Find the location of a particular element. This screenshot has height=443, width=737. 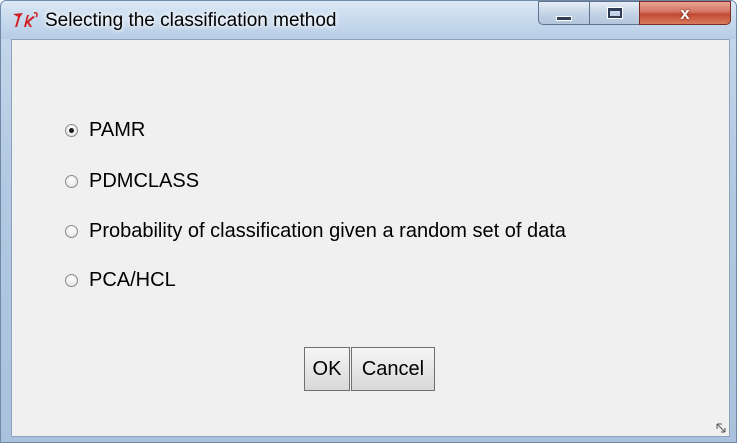

window-title: Selecting the classification method is located at coordinates (191, 20).